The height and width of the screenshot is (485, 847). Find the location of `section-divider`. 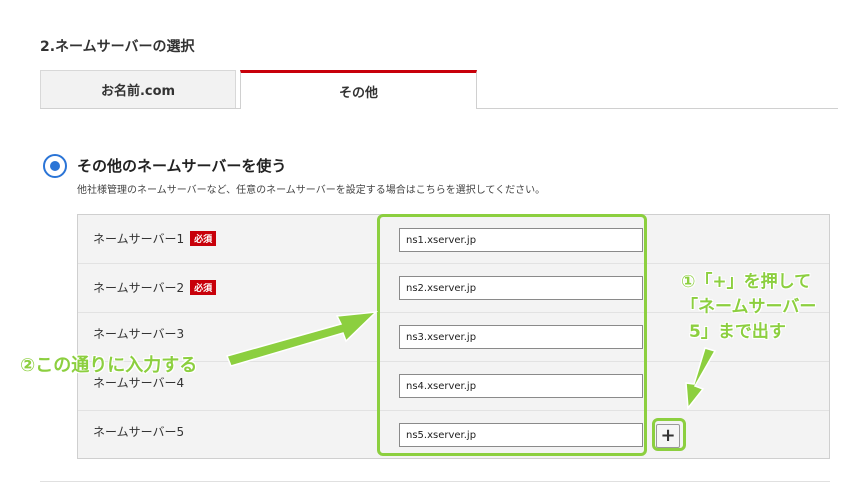

section-divider is located at coordinates (435, 481).